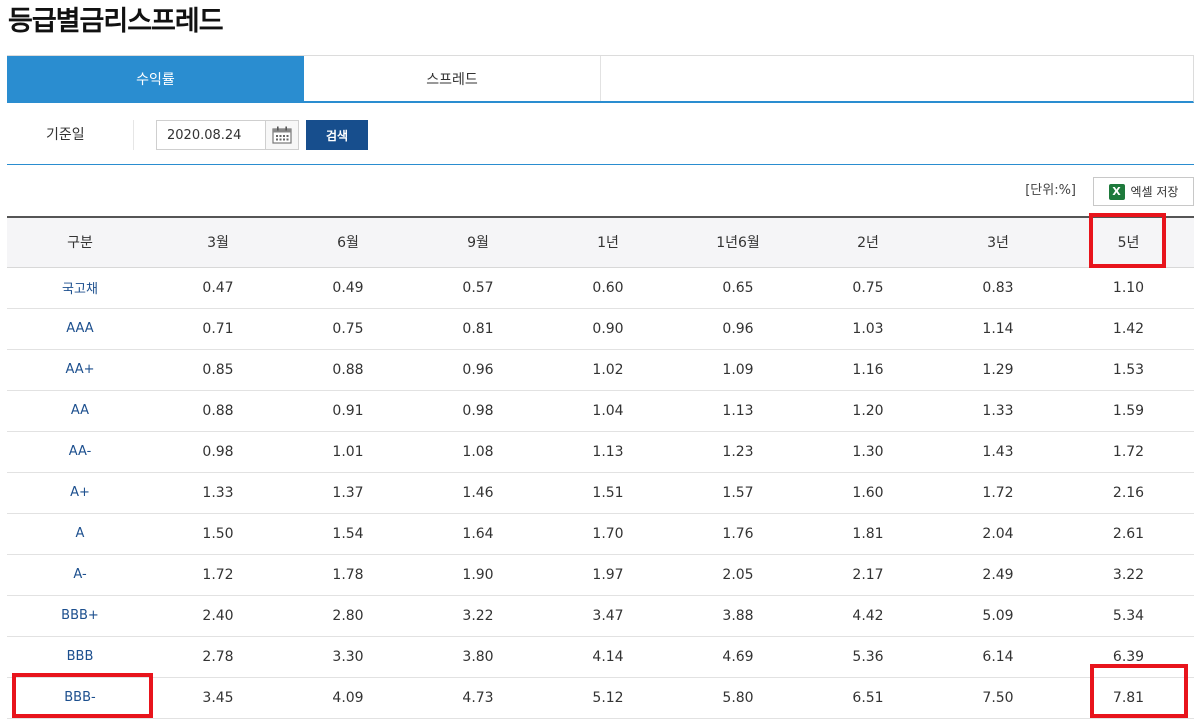  Describe the element at coordinates (868, 492) in the screenshot. I see `table-cell: 1.60` at that location.